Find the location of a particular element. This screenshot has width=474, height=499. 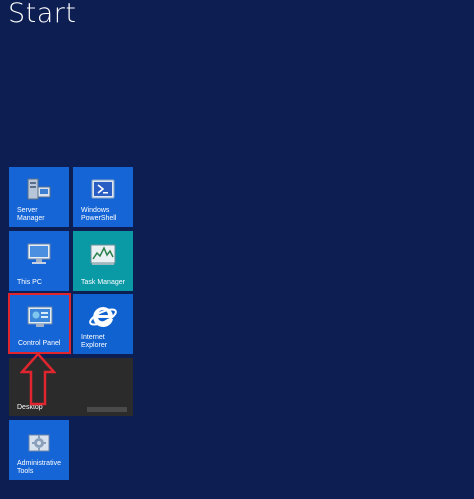

tile-label: Administrative Tools is located at coordinates (39, 467).